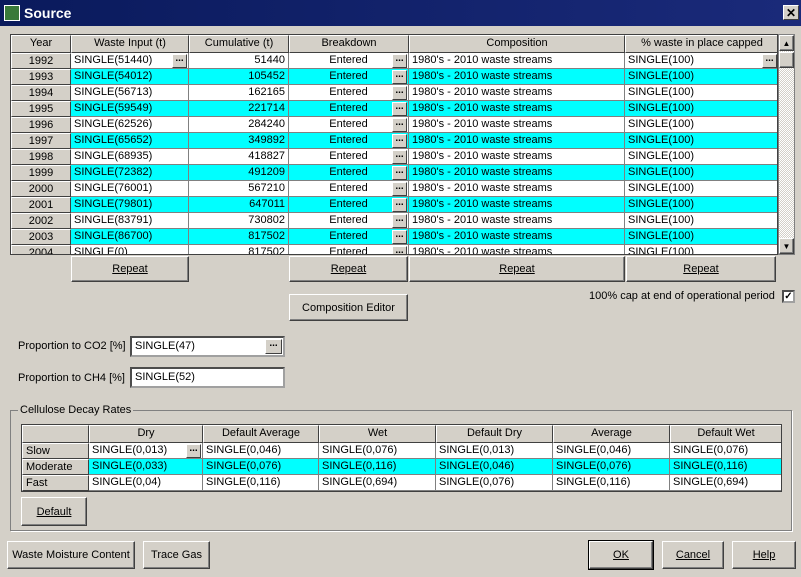  I want to click on composition-editor-button: Composition Editor, so click(348, 307).